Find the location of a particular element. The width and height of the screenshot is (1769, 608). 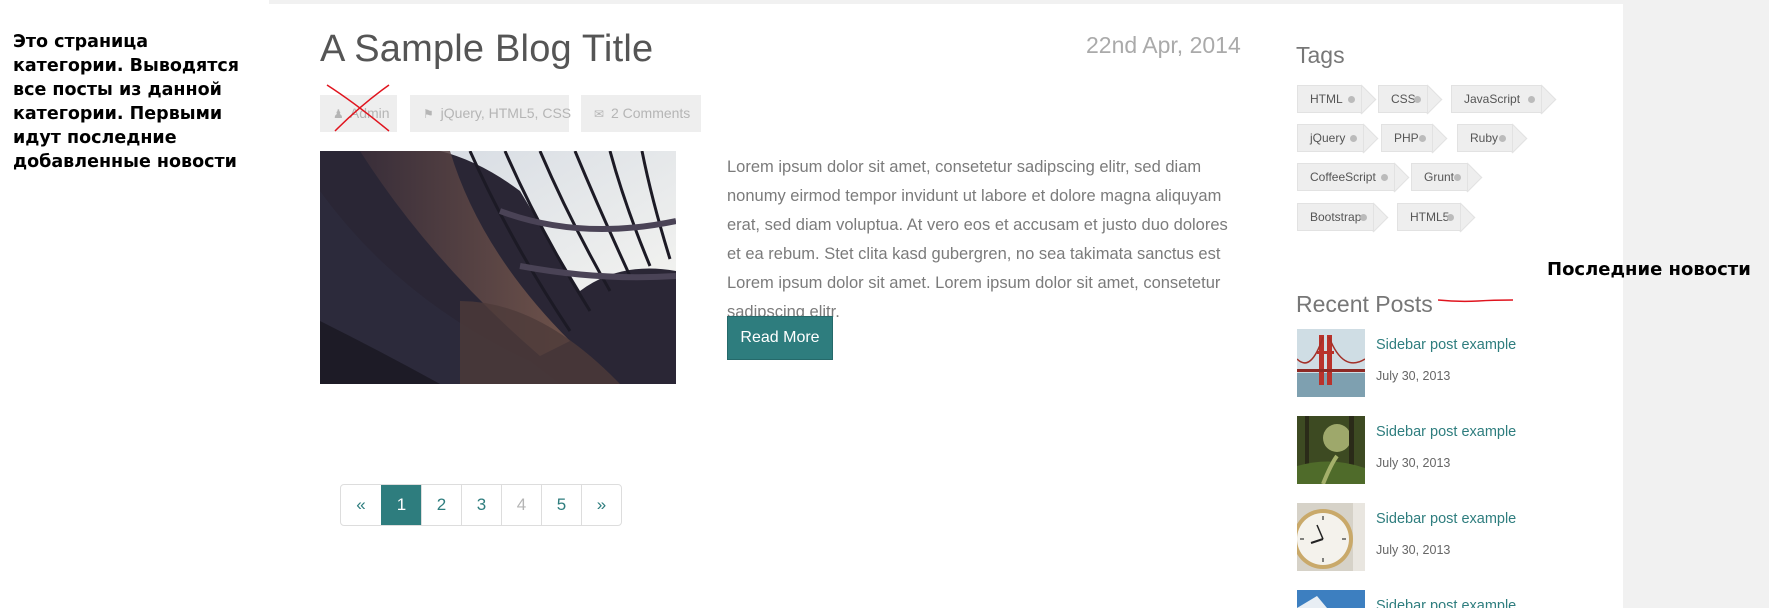

tag-label: PHP is located at coordinates (1406, 138).